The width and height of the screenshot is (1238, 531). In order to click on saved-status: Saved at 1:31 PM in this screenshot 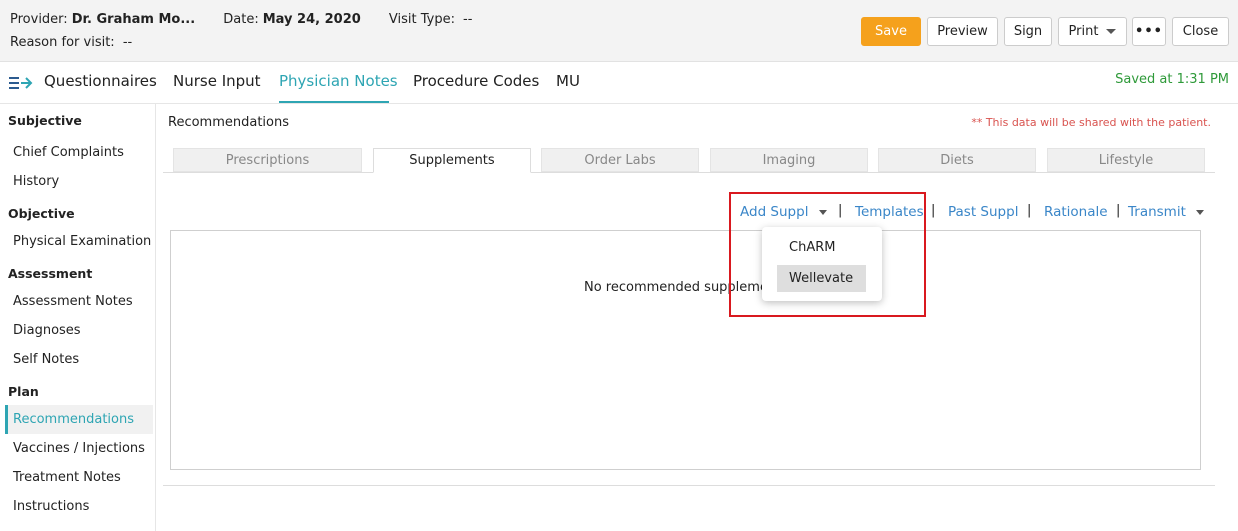, I will do `click(1172, 79)`.